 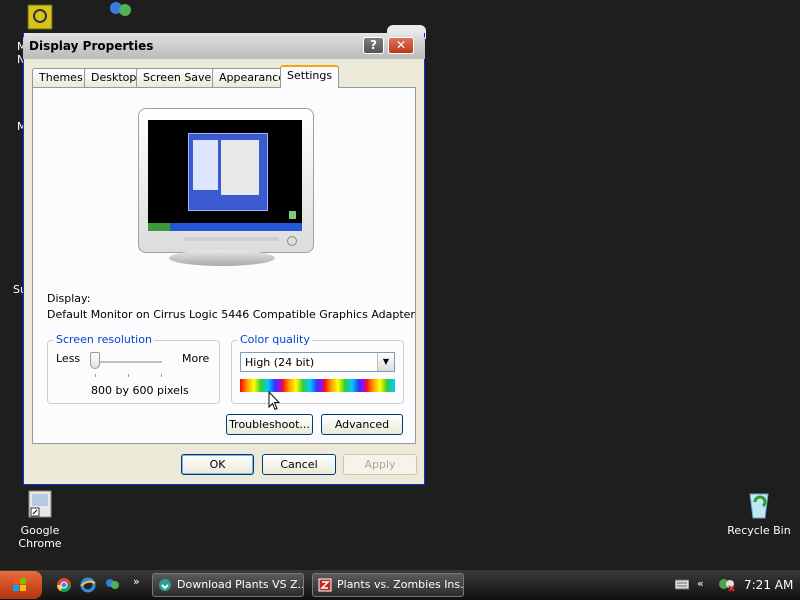 I want to click on monitor-preview-screen, so click(x=225, y=175).